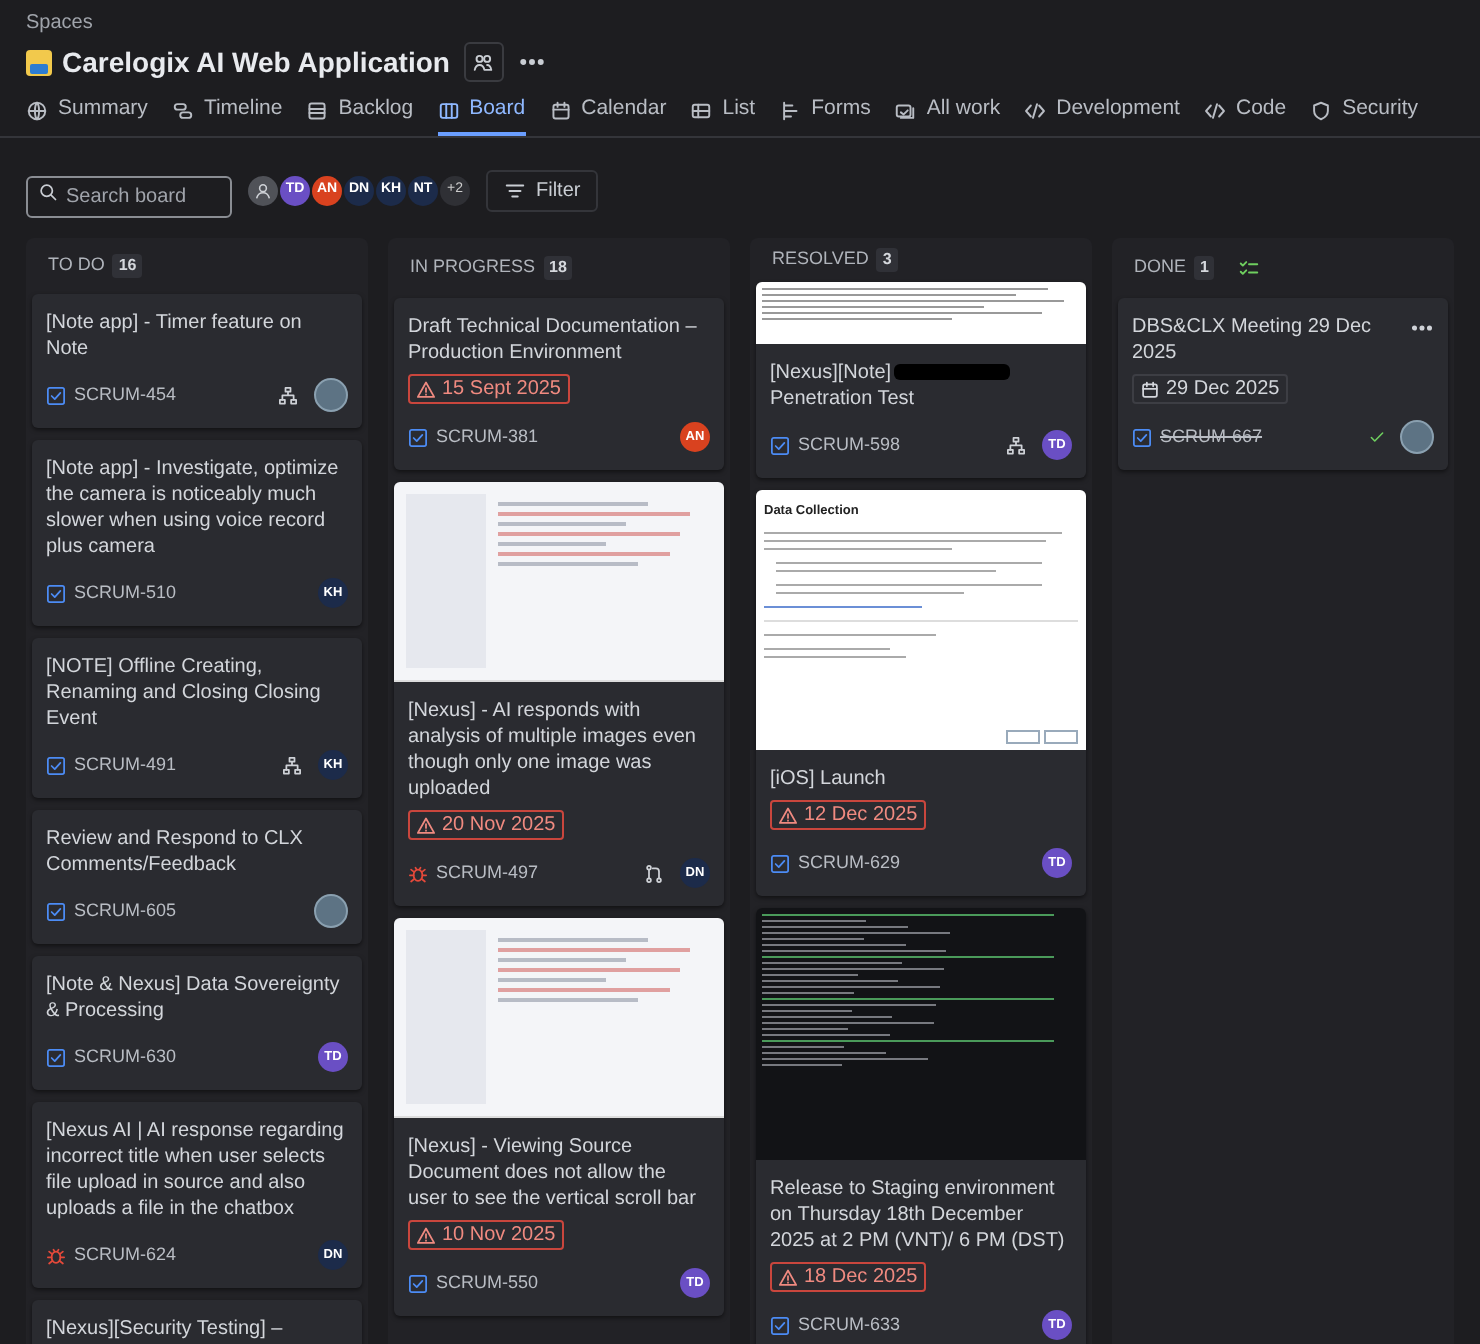 The image size is (1480, 1344). I want to click on board-icon, so click(448, 110).